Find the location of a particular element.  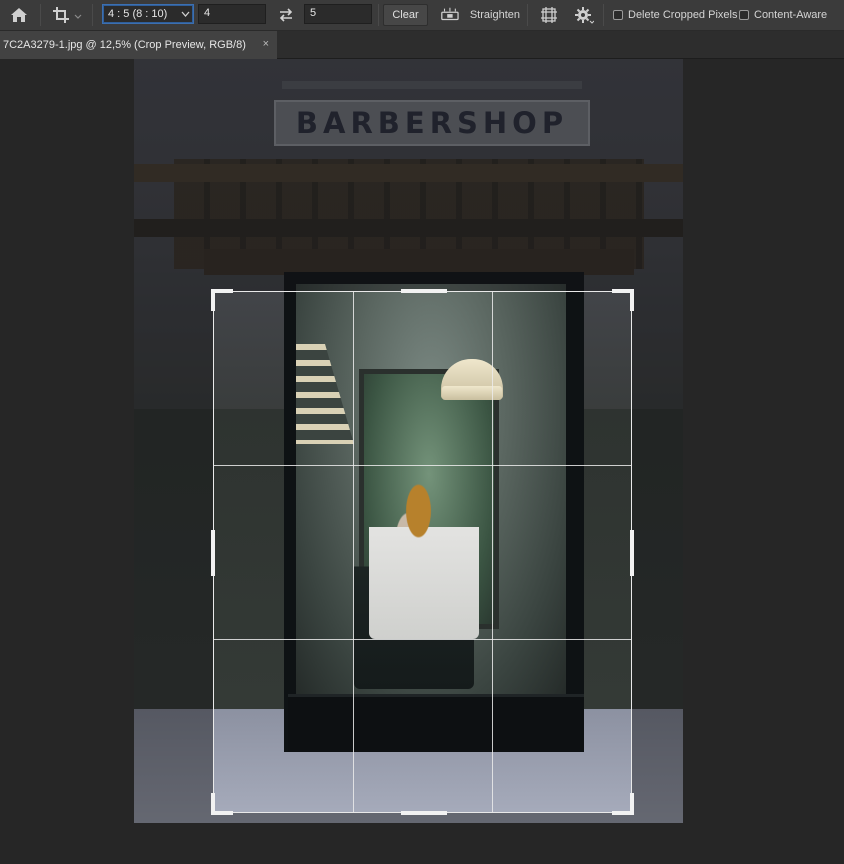

crop-handle-bottom-left is located at coordinates (213, 804).